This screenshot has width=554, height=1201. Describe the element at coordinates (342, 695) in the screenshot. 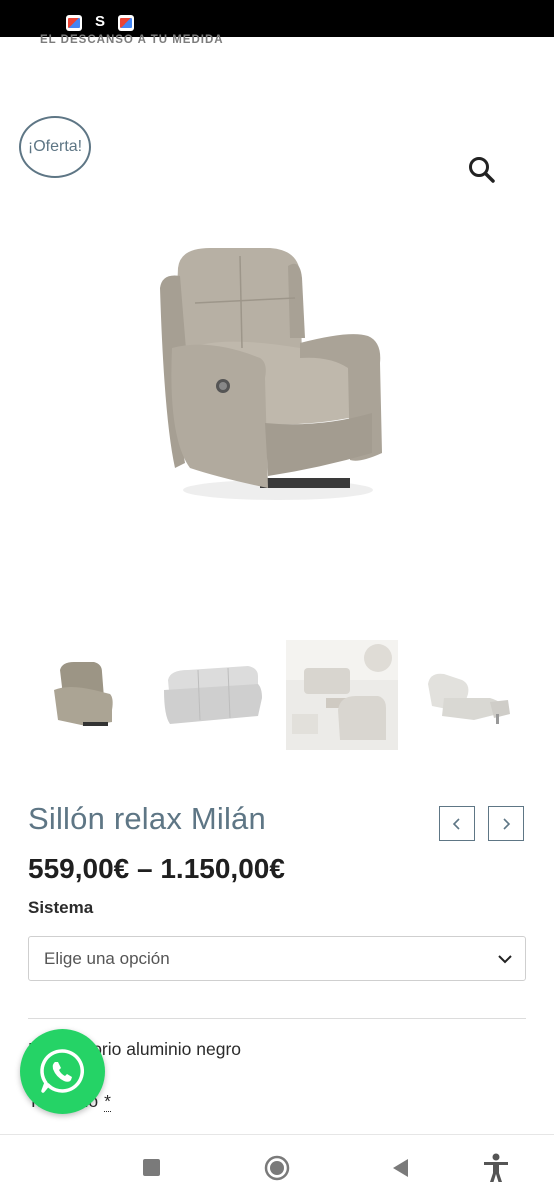

I see `living-room-thumbnail` at that location.